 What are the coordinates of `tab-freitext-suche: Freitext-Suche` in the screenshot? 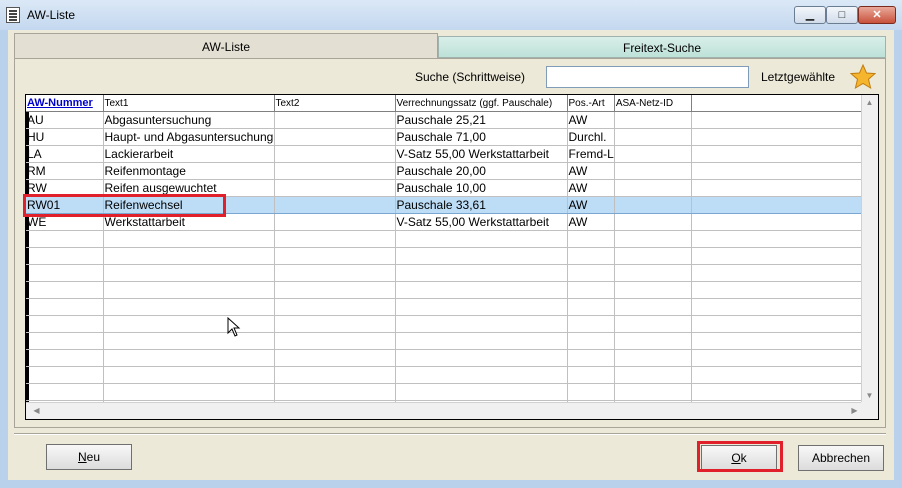 It's located at (662, 47).